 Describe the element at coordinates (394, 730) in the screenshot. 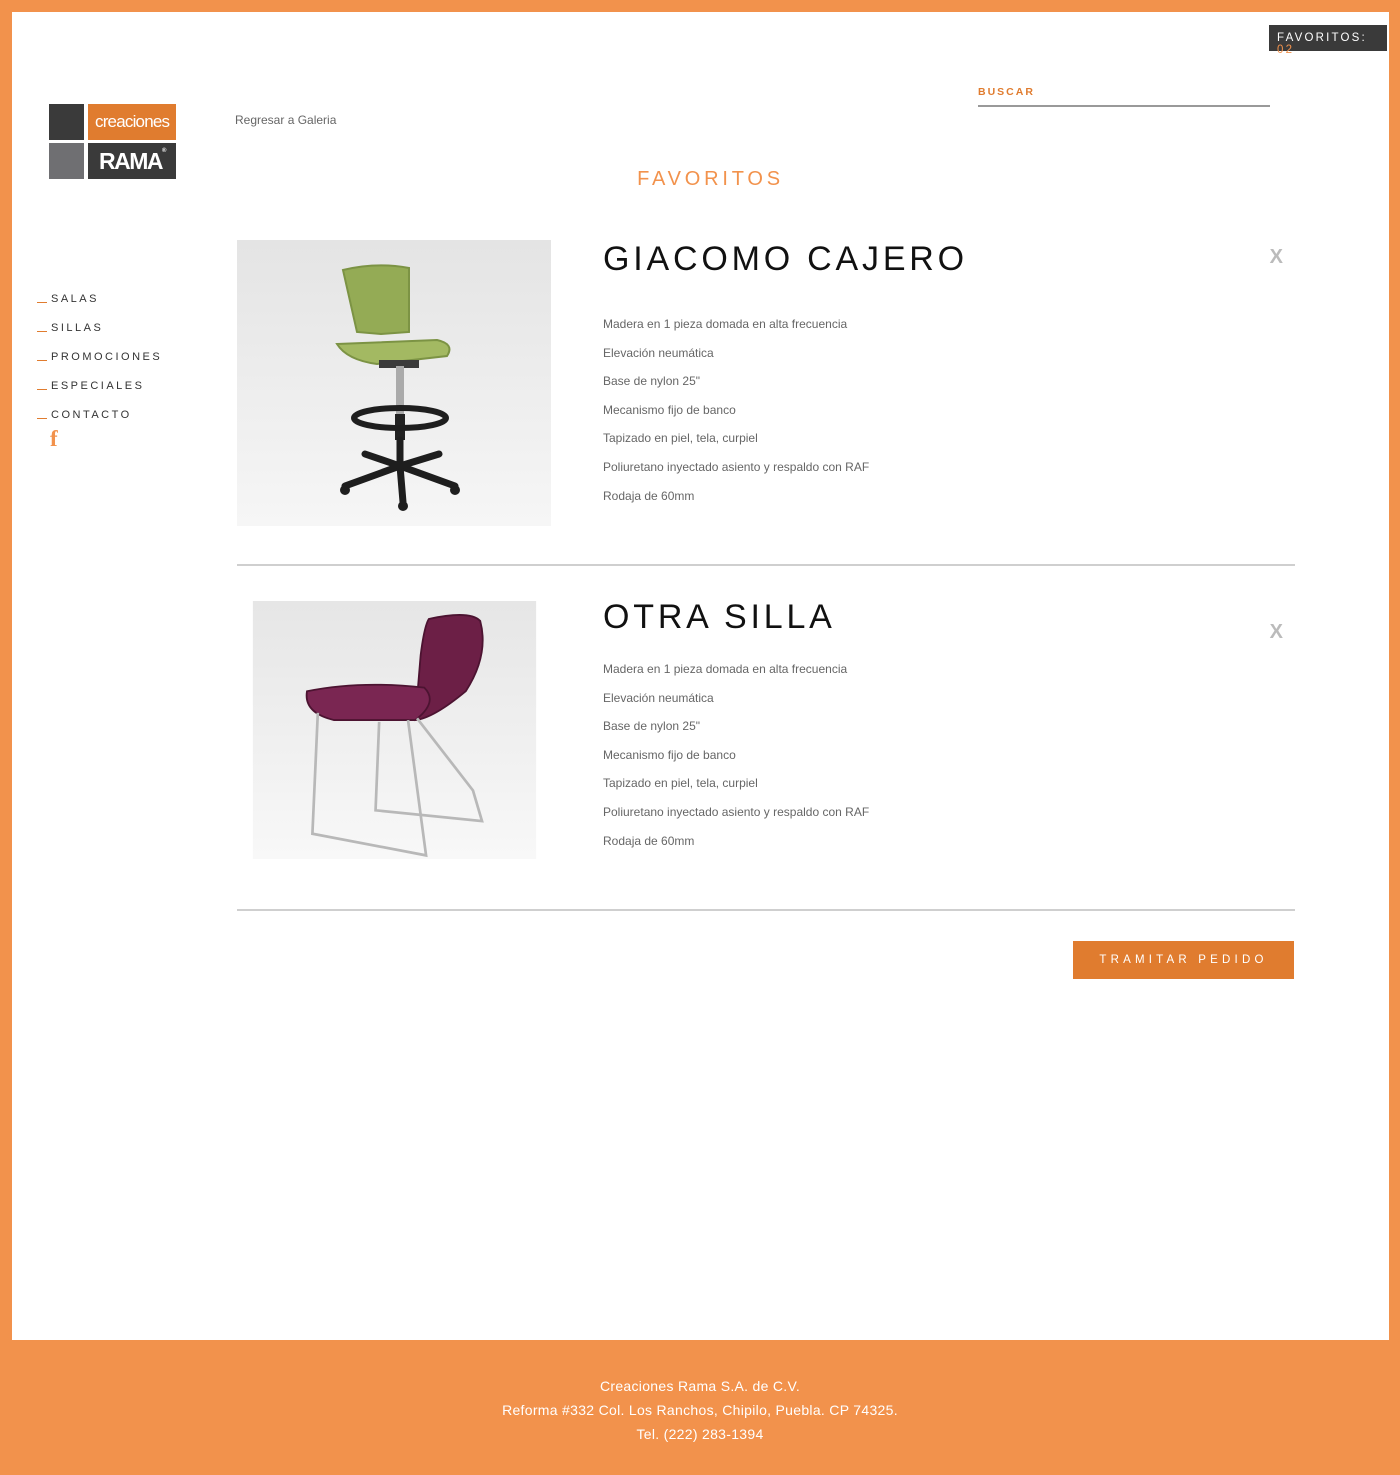

I see `product-image-otra-silla` at that location.